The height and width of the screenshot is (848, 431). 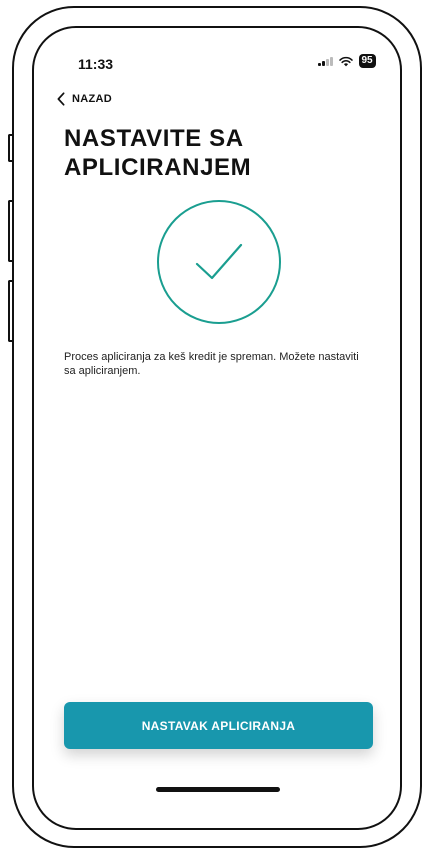 What do you see at coordinates (218, 725) in the screenshot?
I see `continue-application-button: NASTAVAK APLICIRANJA` at bounding box center [218, 725].